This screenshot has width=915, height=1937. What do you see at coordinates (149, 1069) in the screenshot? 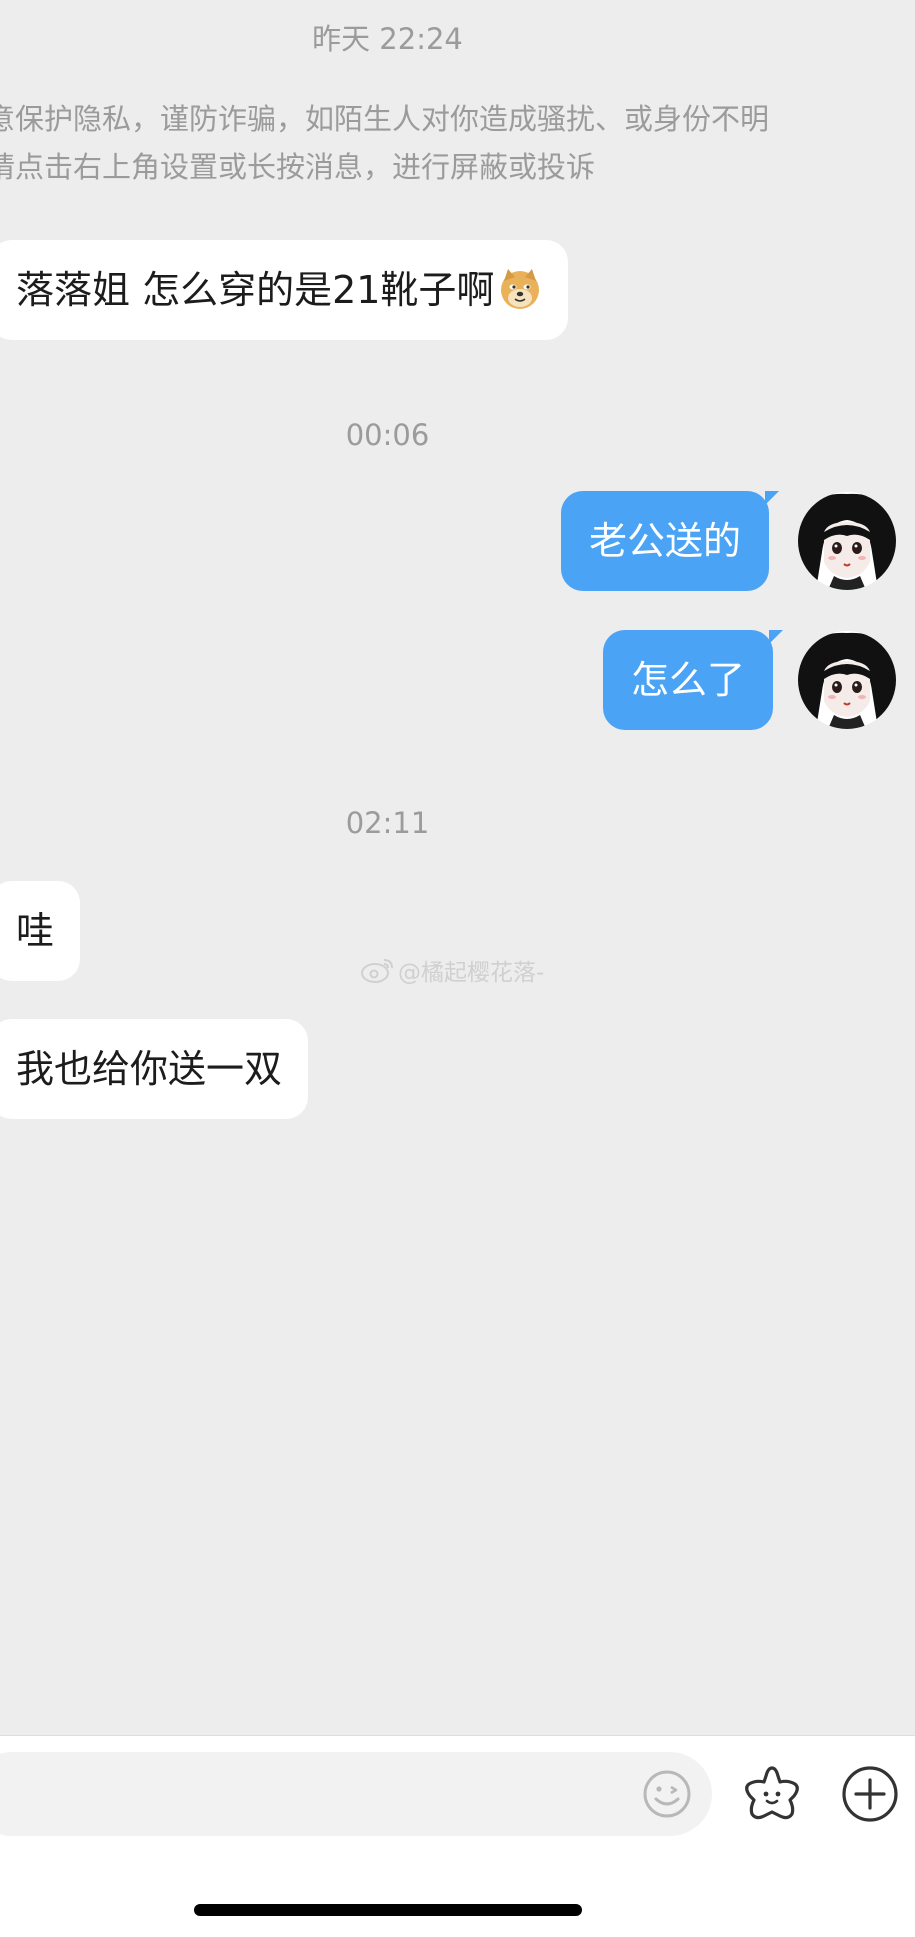
I see `message-text: 我也给你送一双` at bounding box center [149, 1069].